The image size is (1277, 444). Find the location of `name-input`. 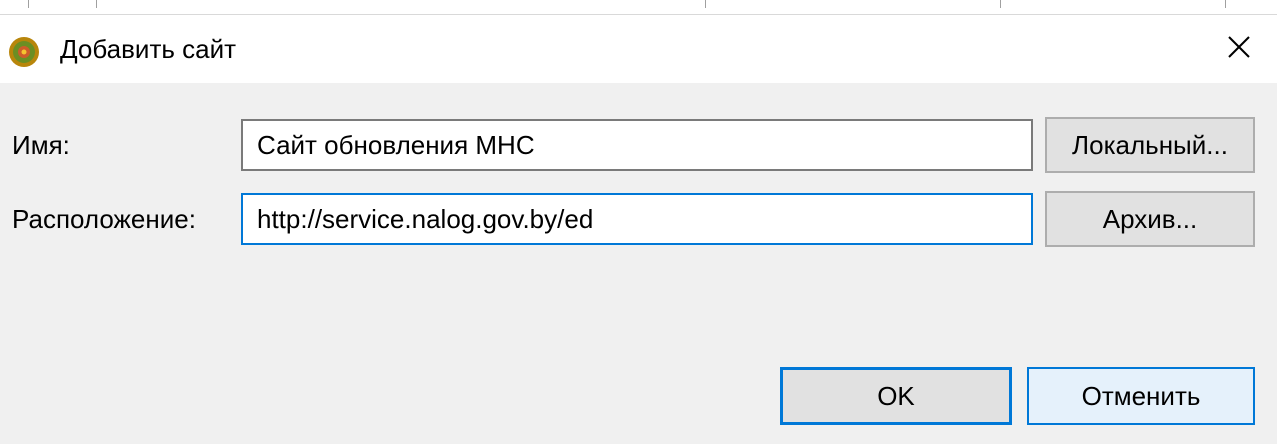

name-input is located at coordinates (637, 145).